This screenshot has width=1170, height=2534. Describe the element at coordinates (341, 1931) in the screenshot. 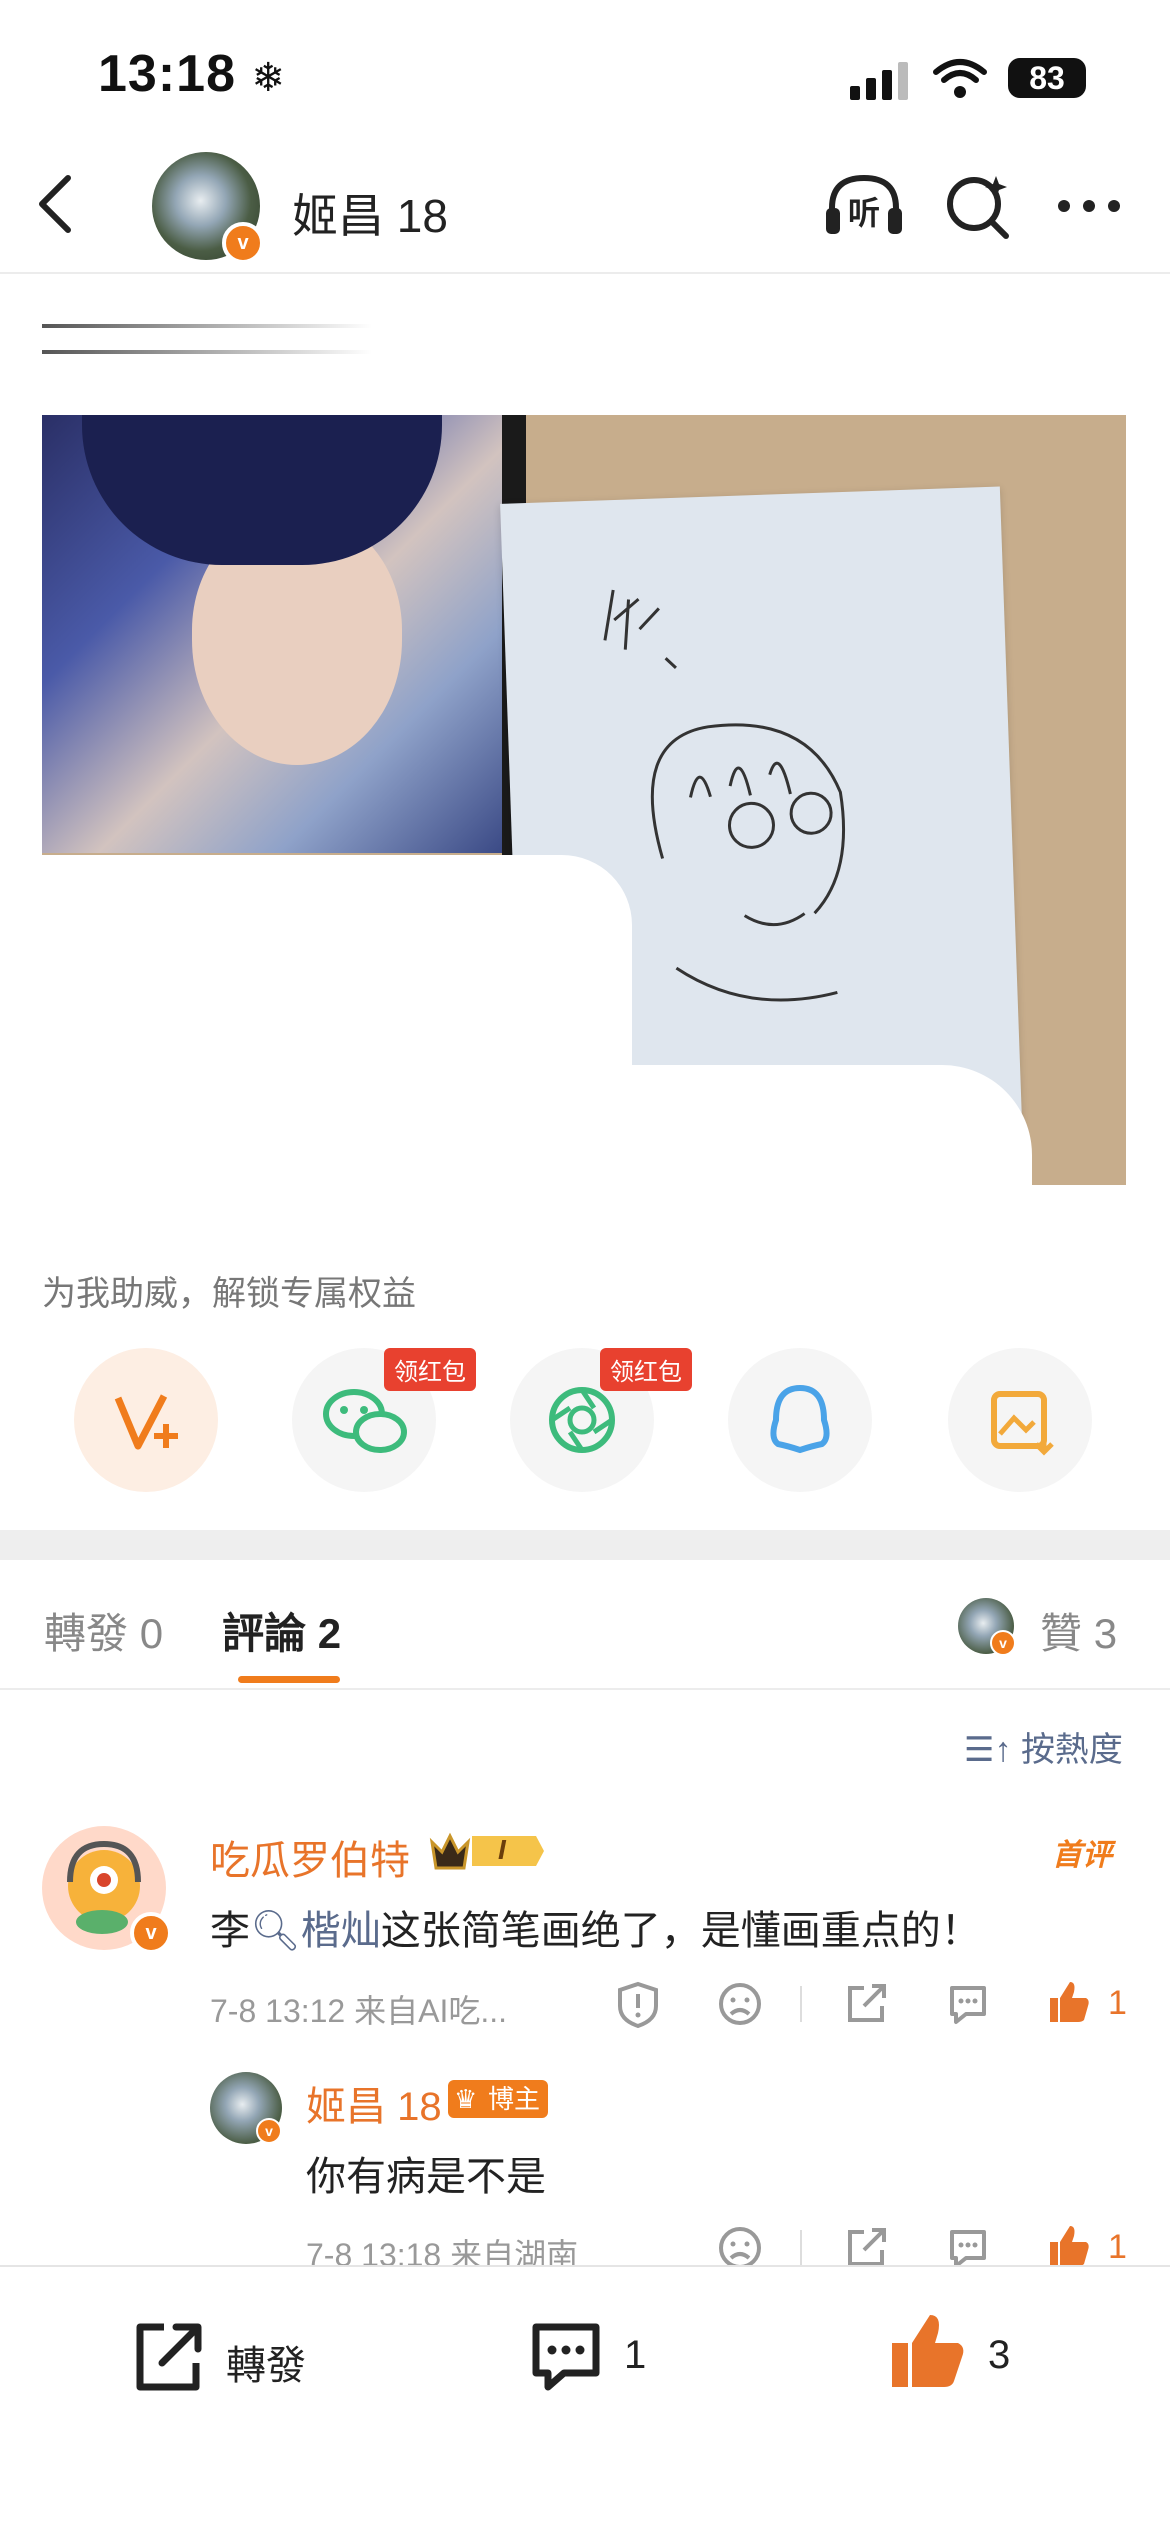

I see `search-link: 楷灿` at that location.